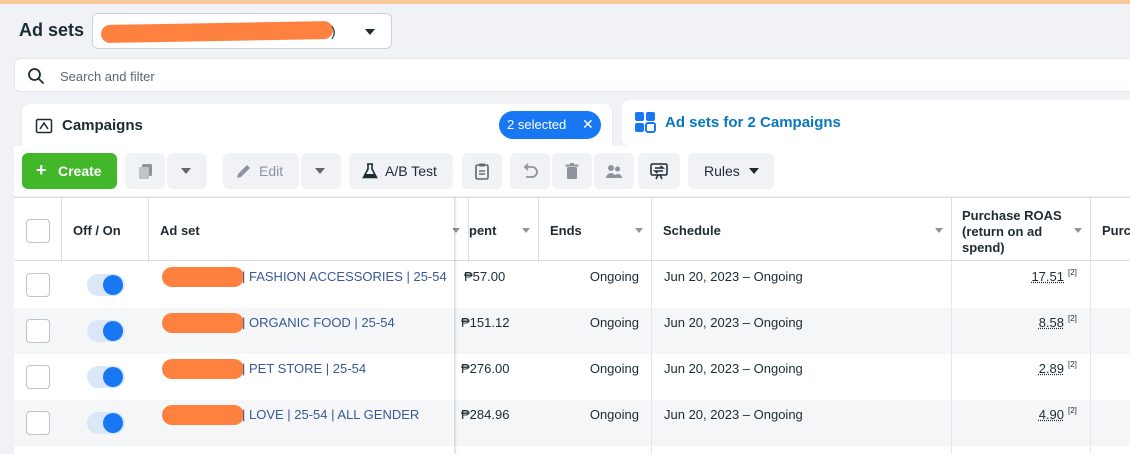 The image size is (1130, 454). What do you see at coordinates (41, 170) in the screenshot?
I see `plus-icon: +` at bounding box center [41, 170].